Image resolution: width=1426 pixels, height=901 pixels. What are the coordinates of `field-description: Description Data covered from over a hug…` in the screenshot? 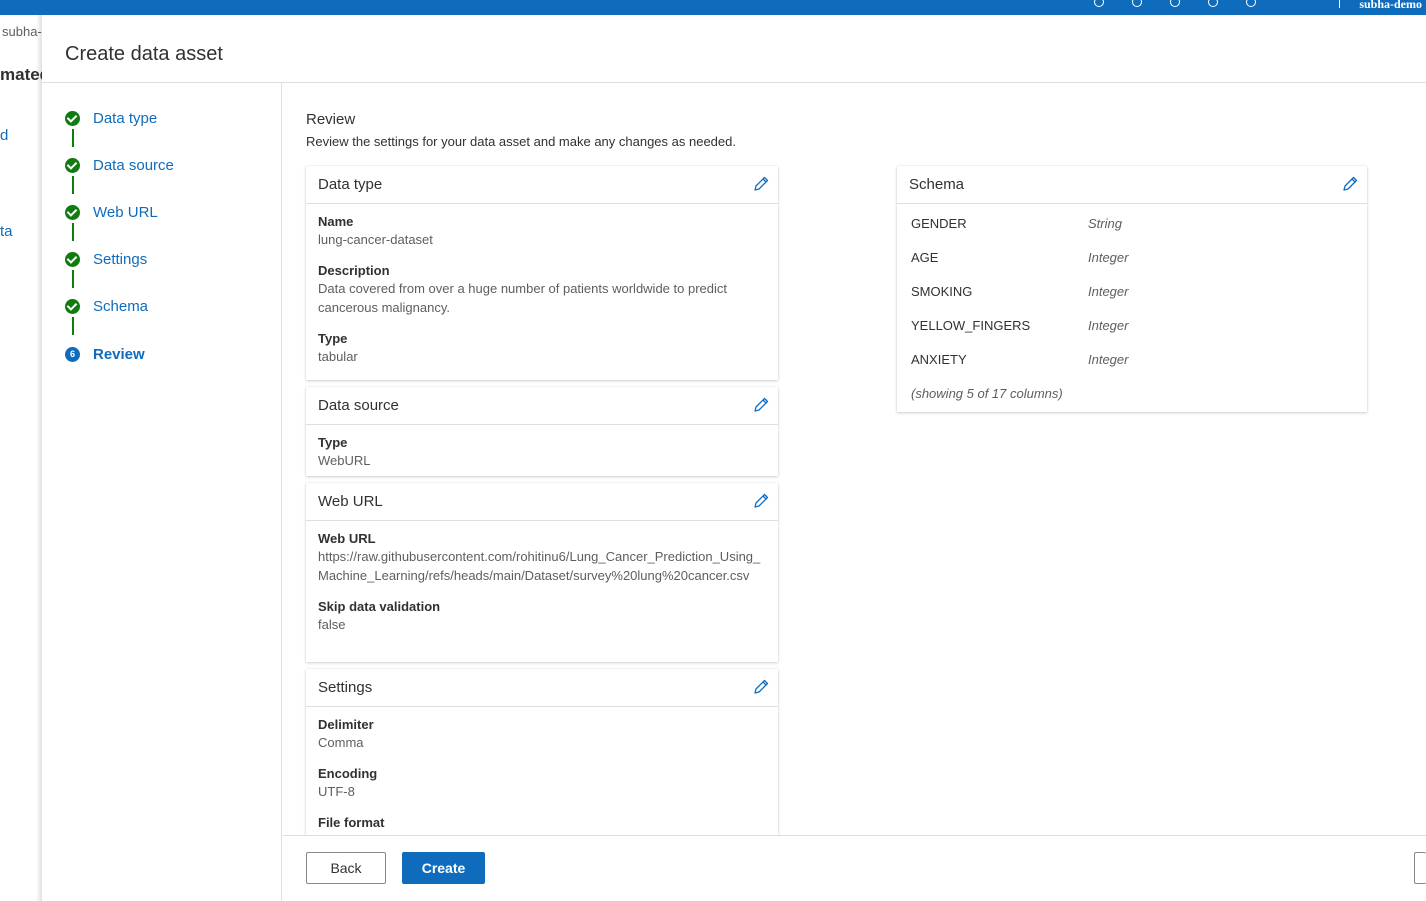 It's located at (542, 290).